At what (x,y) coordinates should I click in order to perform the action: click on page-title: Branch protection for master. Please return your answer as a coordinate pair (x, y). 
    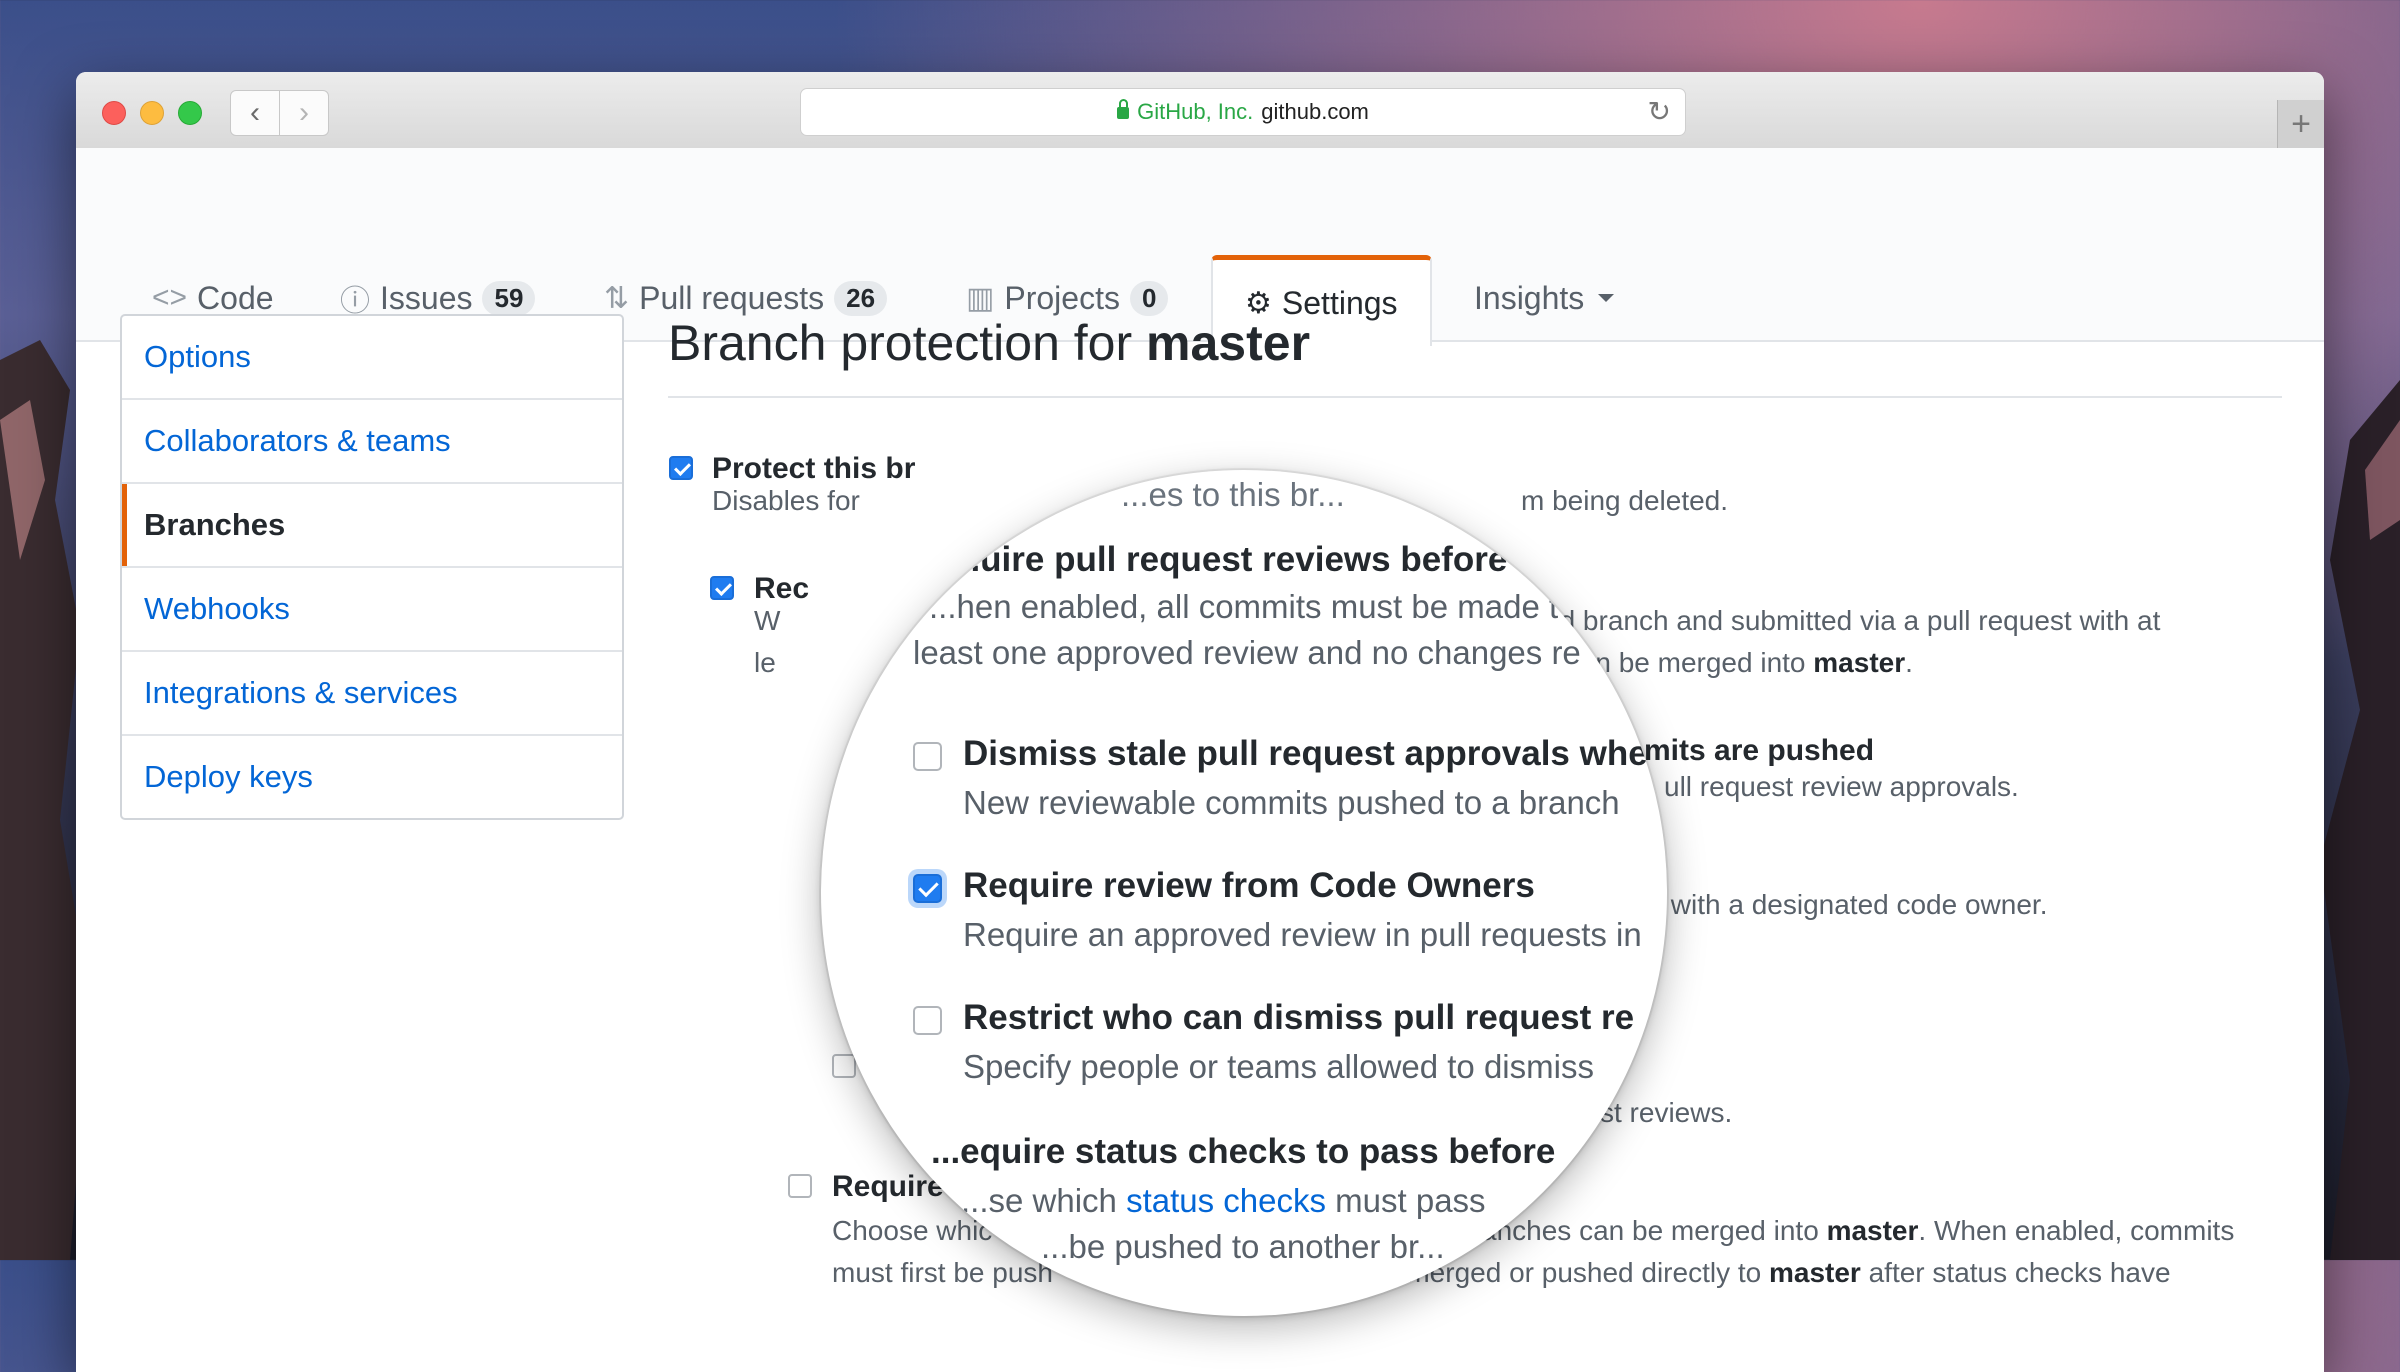
    Looking at the image, I should click on (1475, 356).